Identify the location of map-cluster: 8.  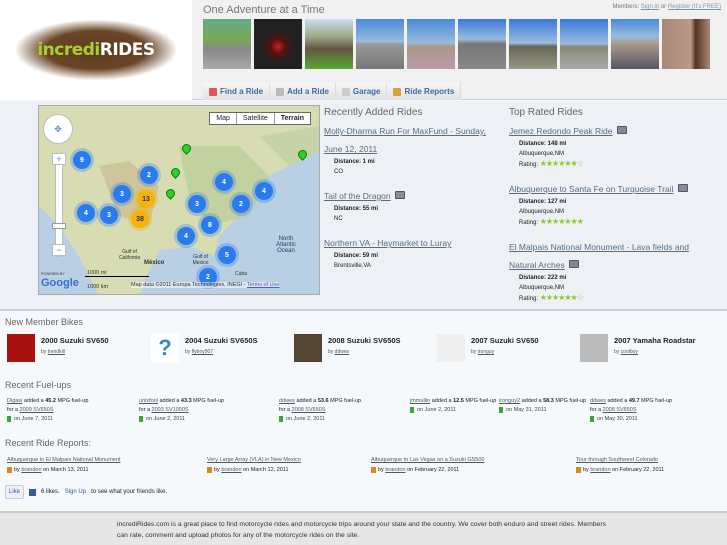
(210, 225).